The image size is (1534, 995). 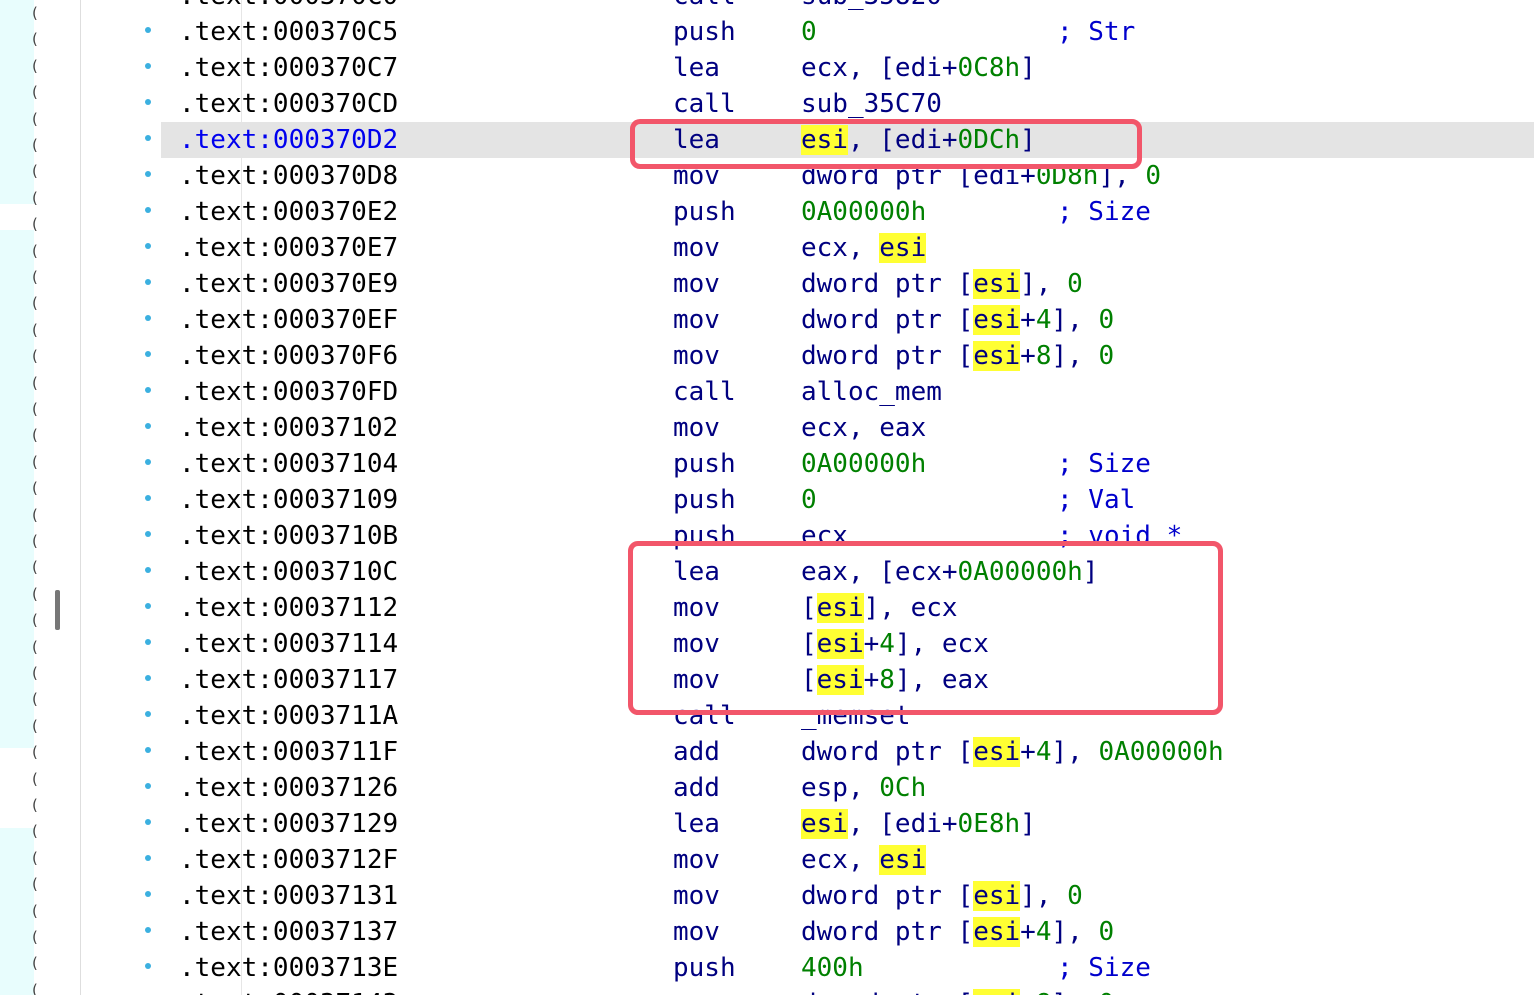 I want to click on row-operands: sub_35820, so click(x=871, y=7).